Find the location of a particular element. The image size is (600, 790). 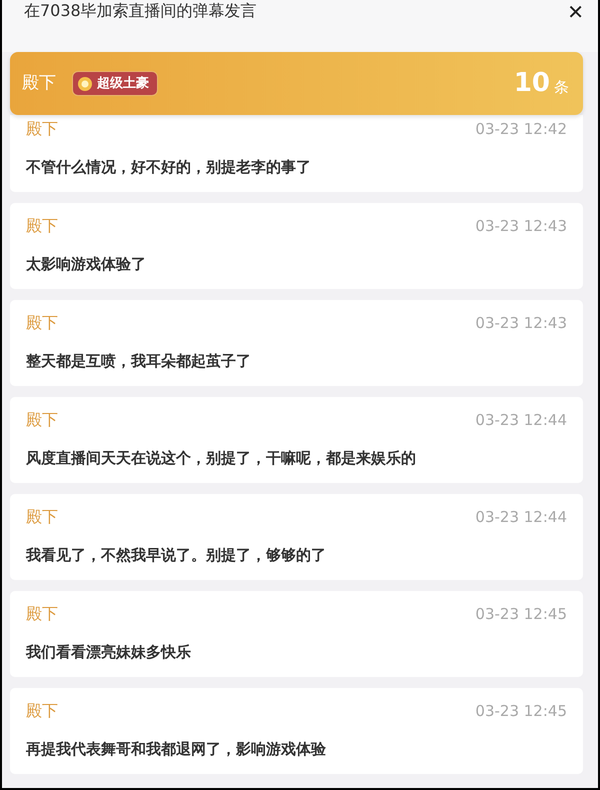

count-unit: 条 is located at coordinates (561, 87).